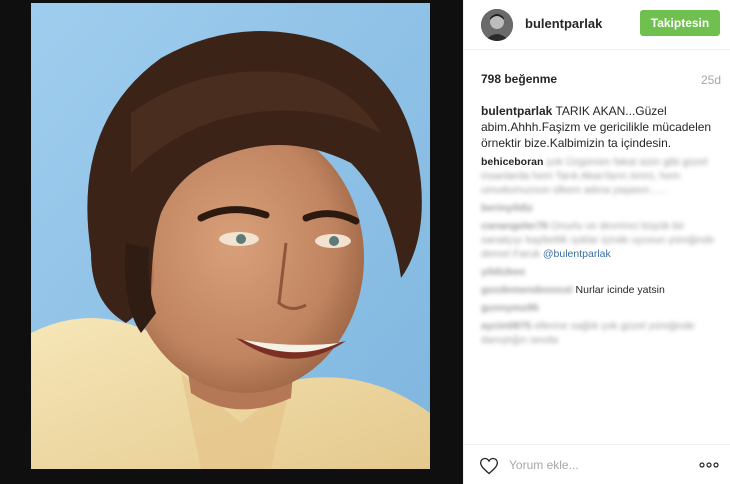 Image resolution: width=730 pixels, height=484 pixels. What do you see at coordinates (709, 465) in the screenshot?
I see `more-options-icon` at bounding box center [709, 465].